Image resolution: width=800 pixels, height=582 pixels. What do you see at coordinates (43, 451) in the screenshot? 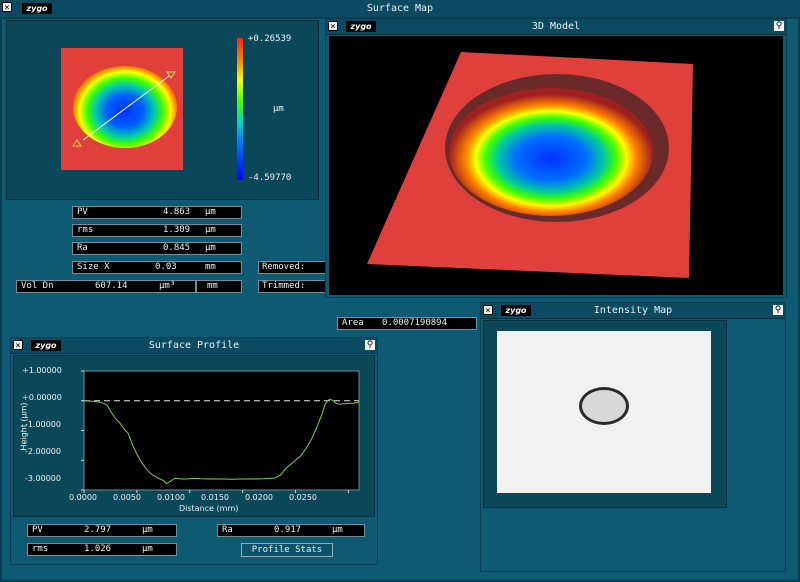
I see `y-tick-label: -2.00000` at bounding box center [43, 451].